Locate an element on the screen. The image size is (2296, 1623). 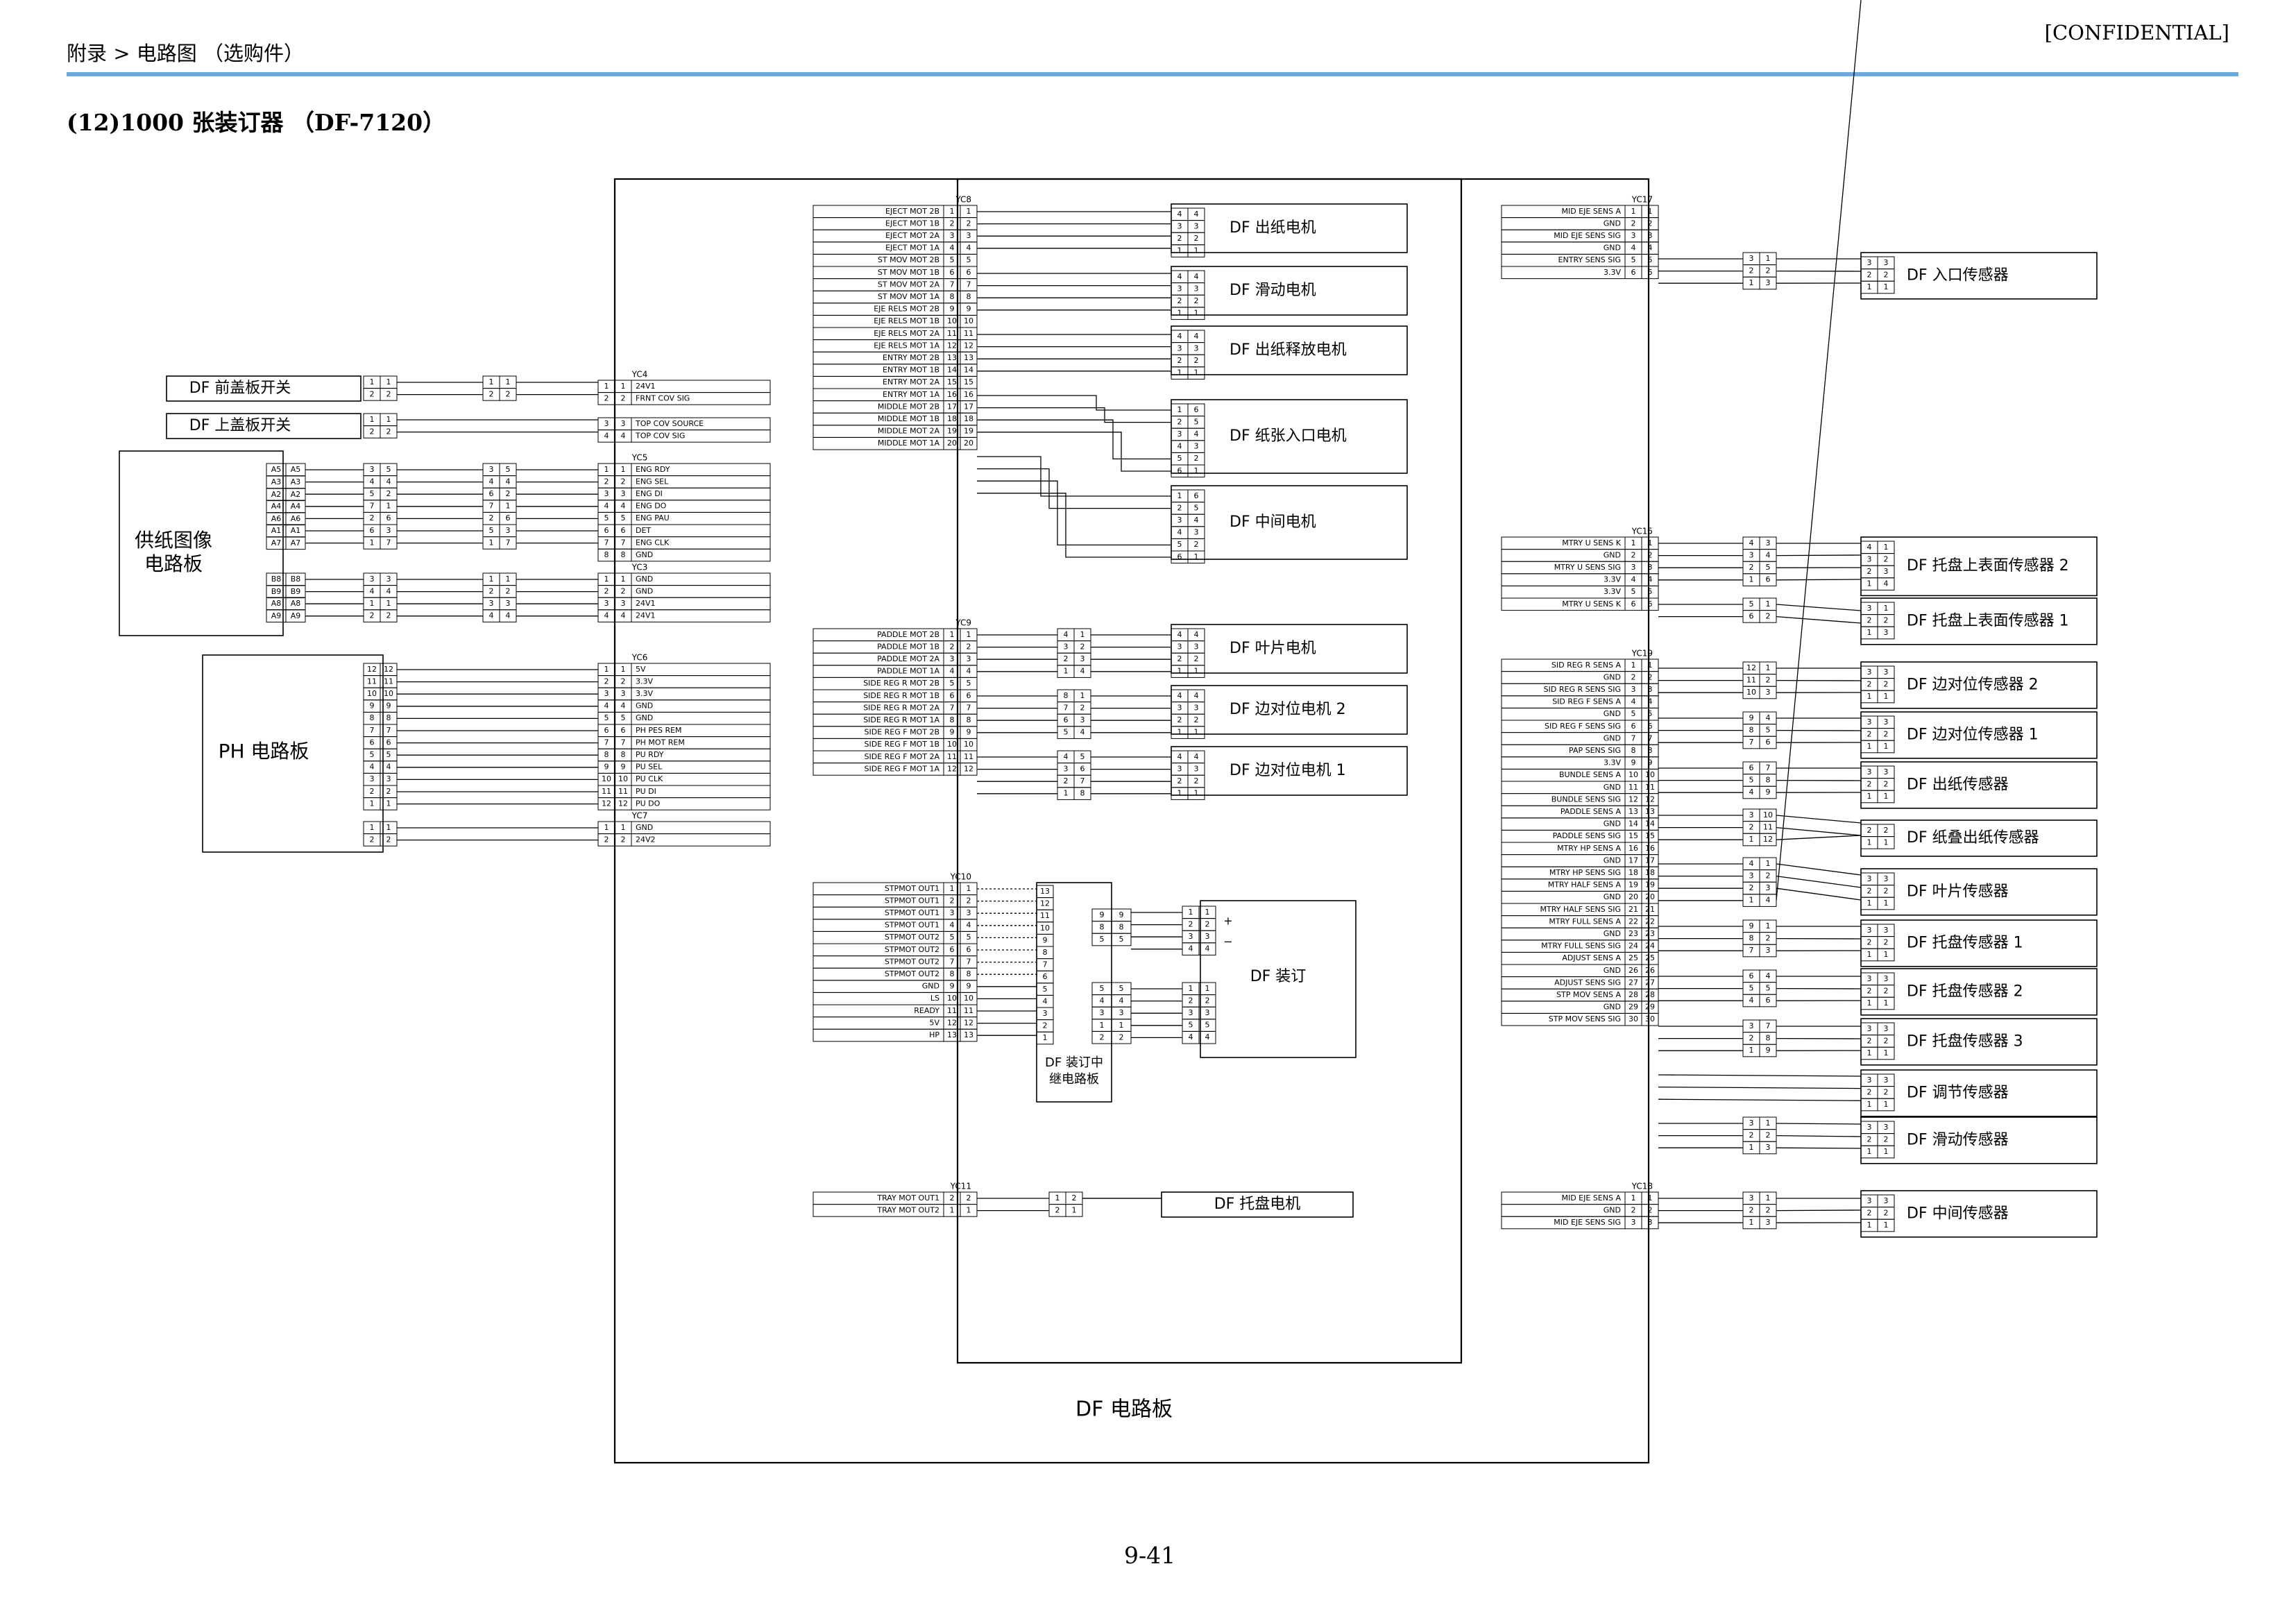
motor-label: DF 边对位电机 2 is located at coordinates (1288, 709).